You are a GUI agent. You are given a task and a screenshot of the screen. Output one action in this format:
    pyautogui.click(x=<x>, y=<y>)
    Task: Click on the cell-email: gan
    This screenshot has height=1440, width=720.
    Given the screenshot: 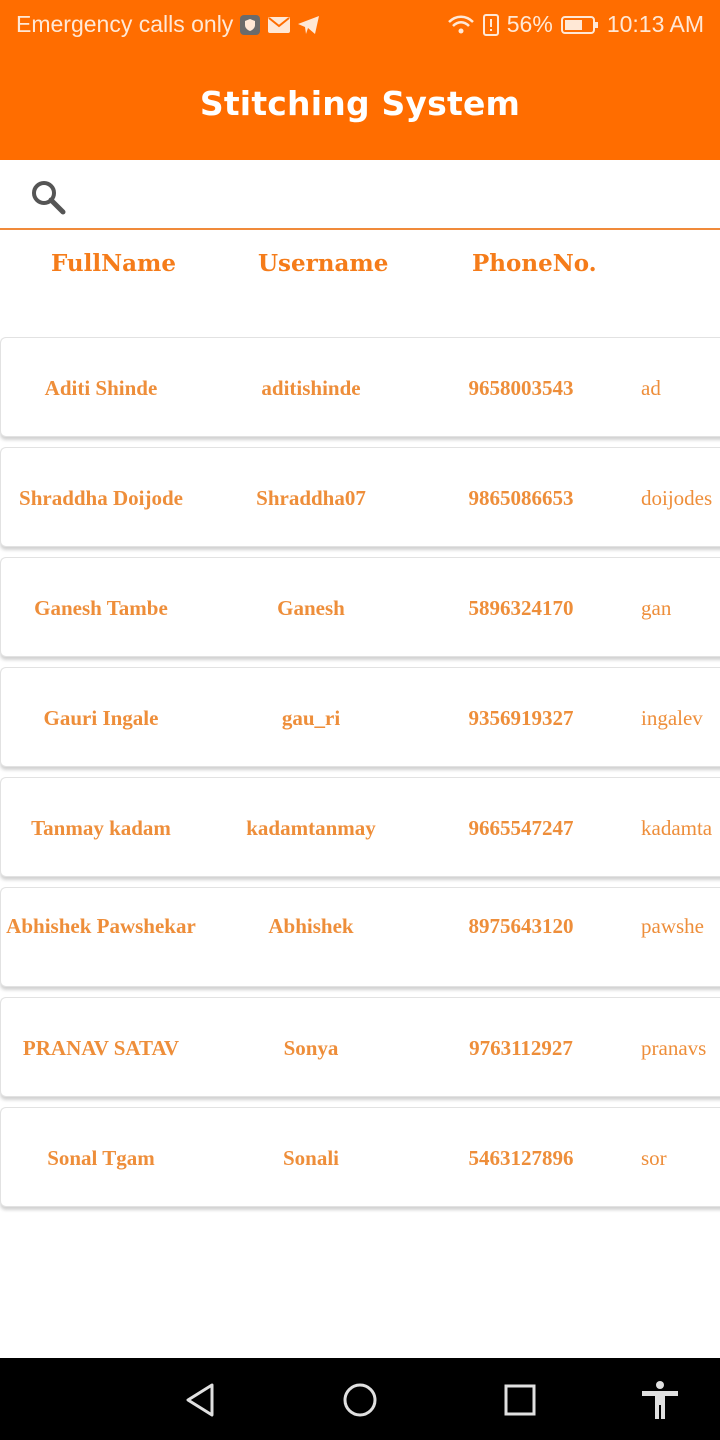 What is the action you would take?
    pyautogui.click(x=656, y=608)
    